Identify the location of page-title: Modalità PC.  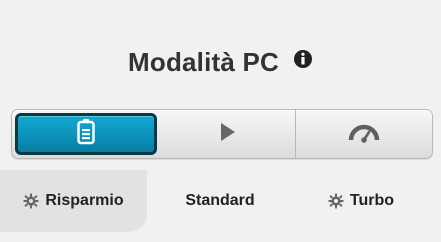
(203, 61).